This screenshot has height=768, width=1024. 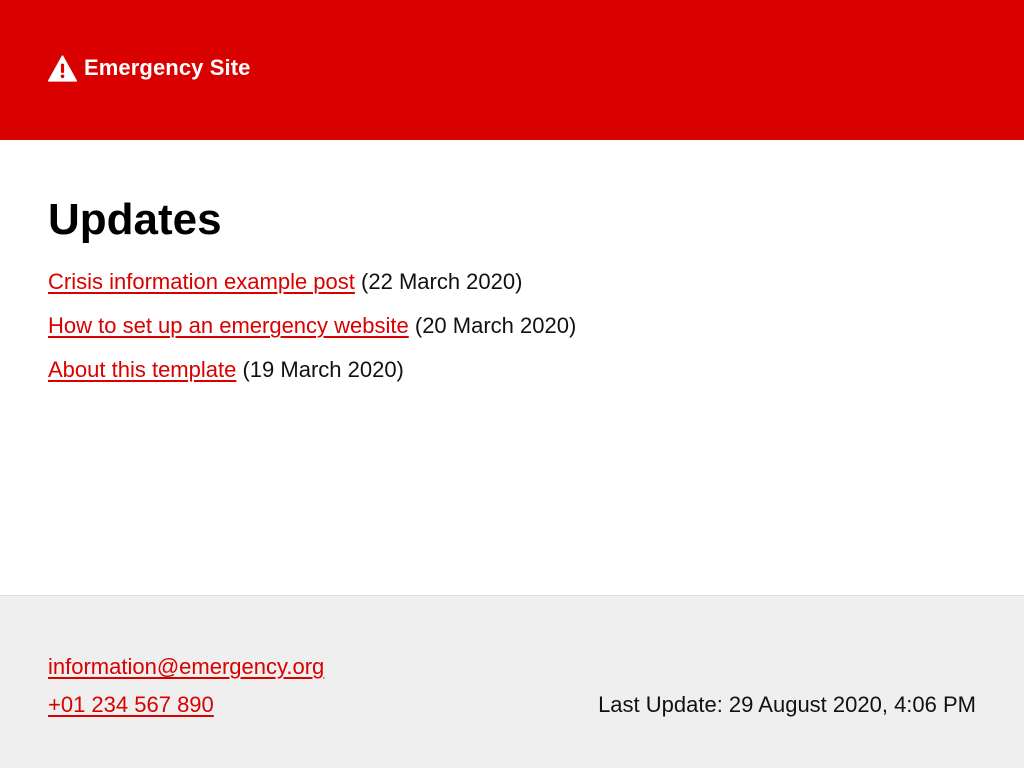 I want to click on post-link-crisis-information: Crisis information example post, so click(x=201, y=281).